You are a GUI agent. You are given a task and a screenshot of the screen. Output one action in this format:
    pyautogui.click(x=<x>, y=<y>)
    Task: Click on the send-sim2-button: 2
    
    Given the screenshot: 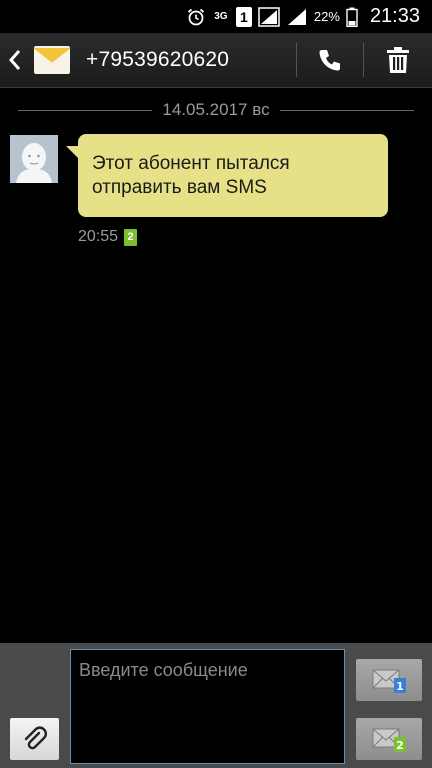 What is the action you would take?
    pyautogui.click(x=389, y=739)
    